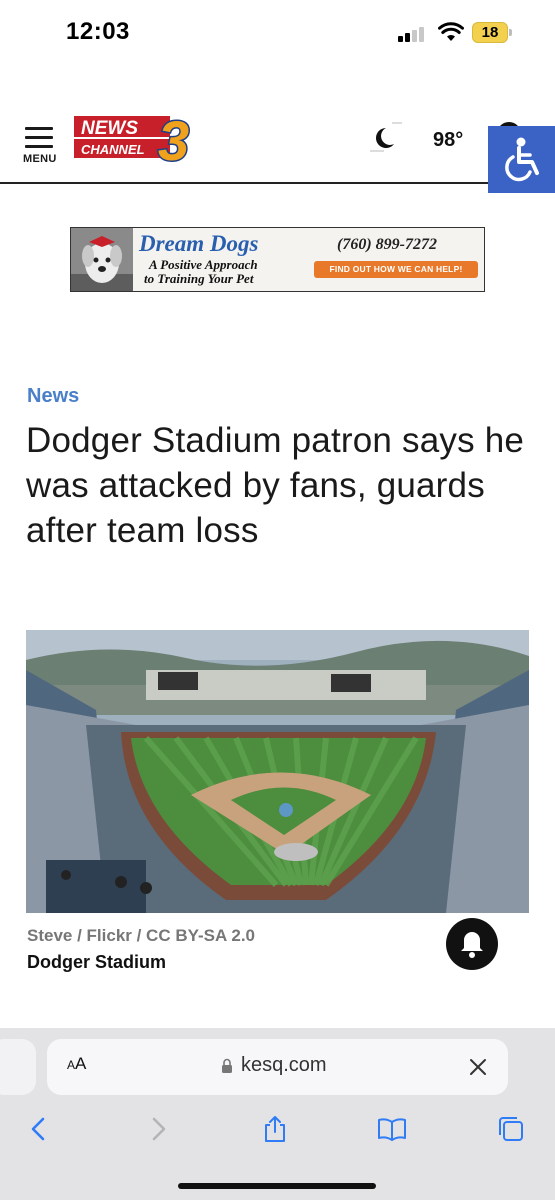 This screenshot has width=555, height=1200. What do you see at coordinates (141, 935) in the screenshot?
I see `image-credit: Steve / Flickr / CC BY-SA 2.0` at bounding box center [141, 935].